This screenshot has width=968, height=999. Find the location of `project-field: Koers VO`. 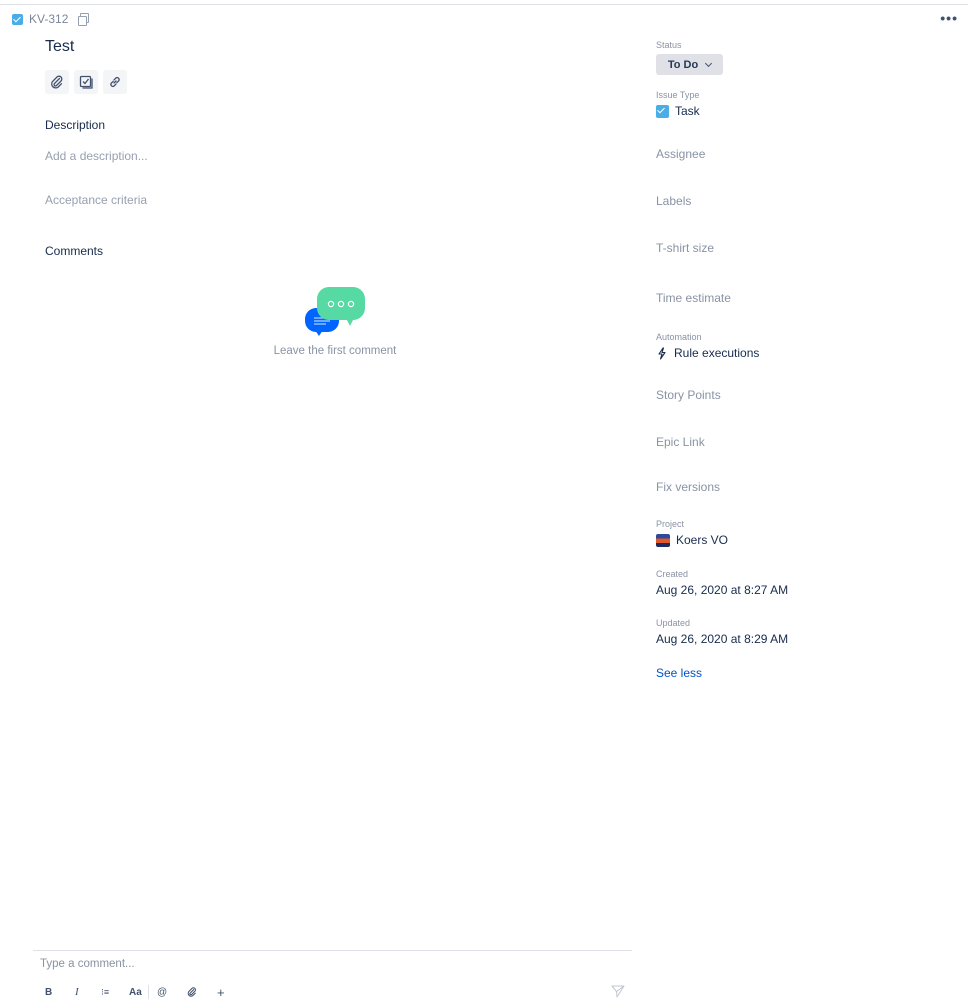

project-field: Koers VO is located at coordinates (692, 540).